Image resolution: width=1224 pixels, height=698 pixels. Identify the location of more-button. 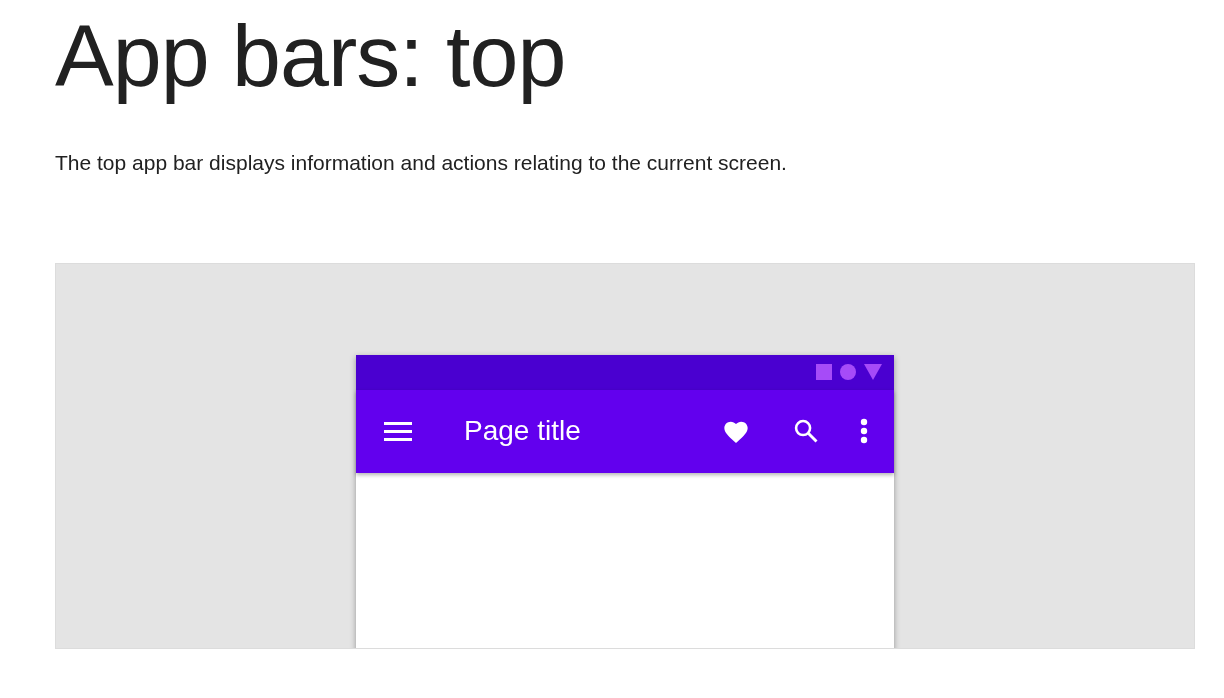
(864, 431).